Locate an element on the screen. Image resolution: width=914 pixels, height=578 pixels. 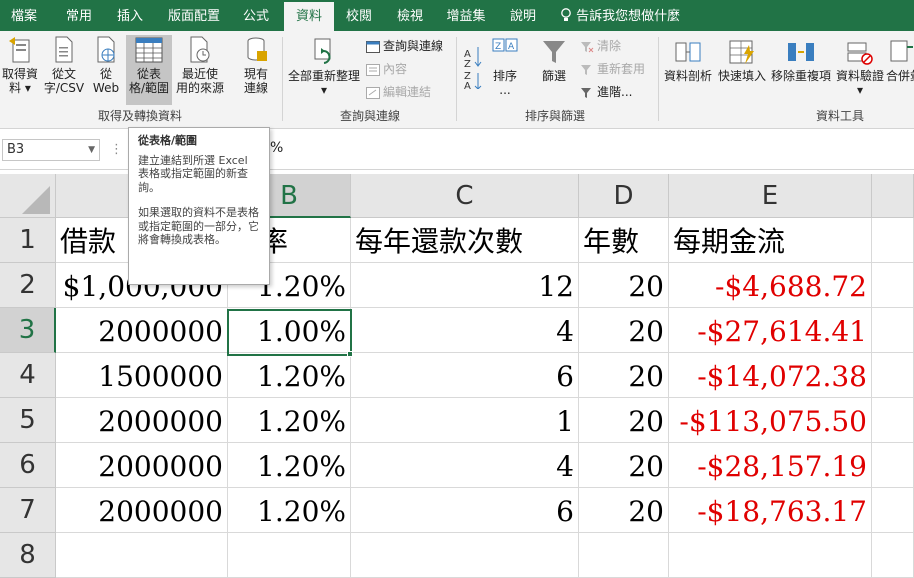
column-header-d: D is located at coordinates (624, 196).